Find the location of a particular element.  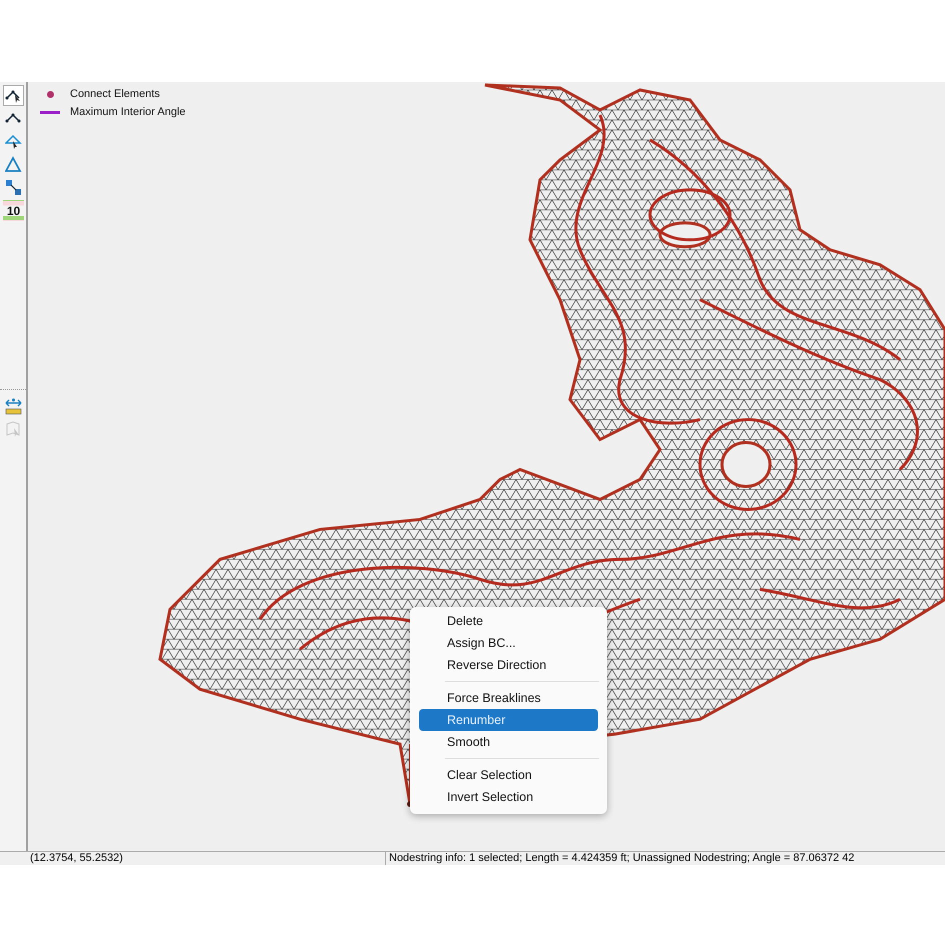

tool-button is located at coordinates (13, 95).